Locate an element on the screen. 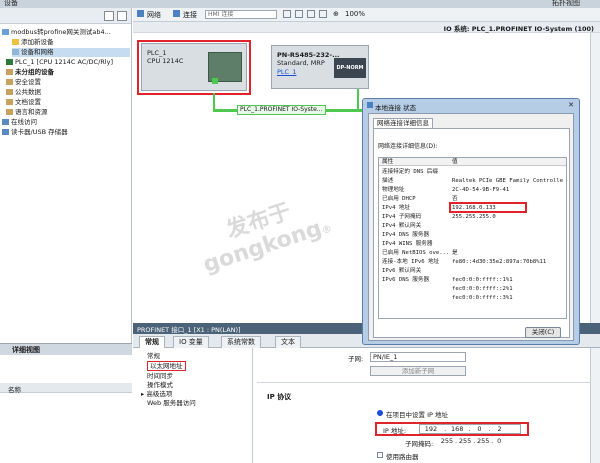 The height and width of the screenshot is (463, 600). devices-label: 设备 is located at coordinates (11, 3).